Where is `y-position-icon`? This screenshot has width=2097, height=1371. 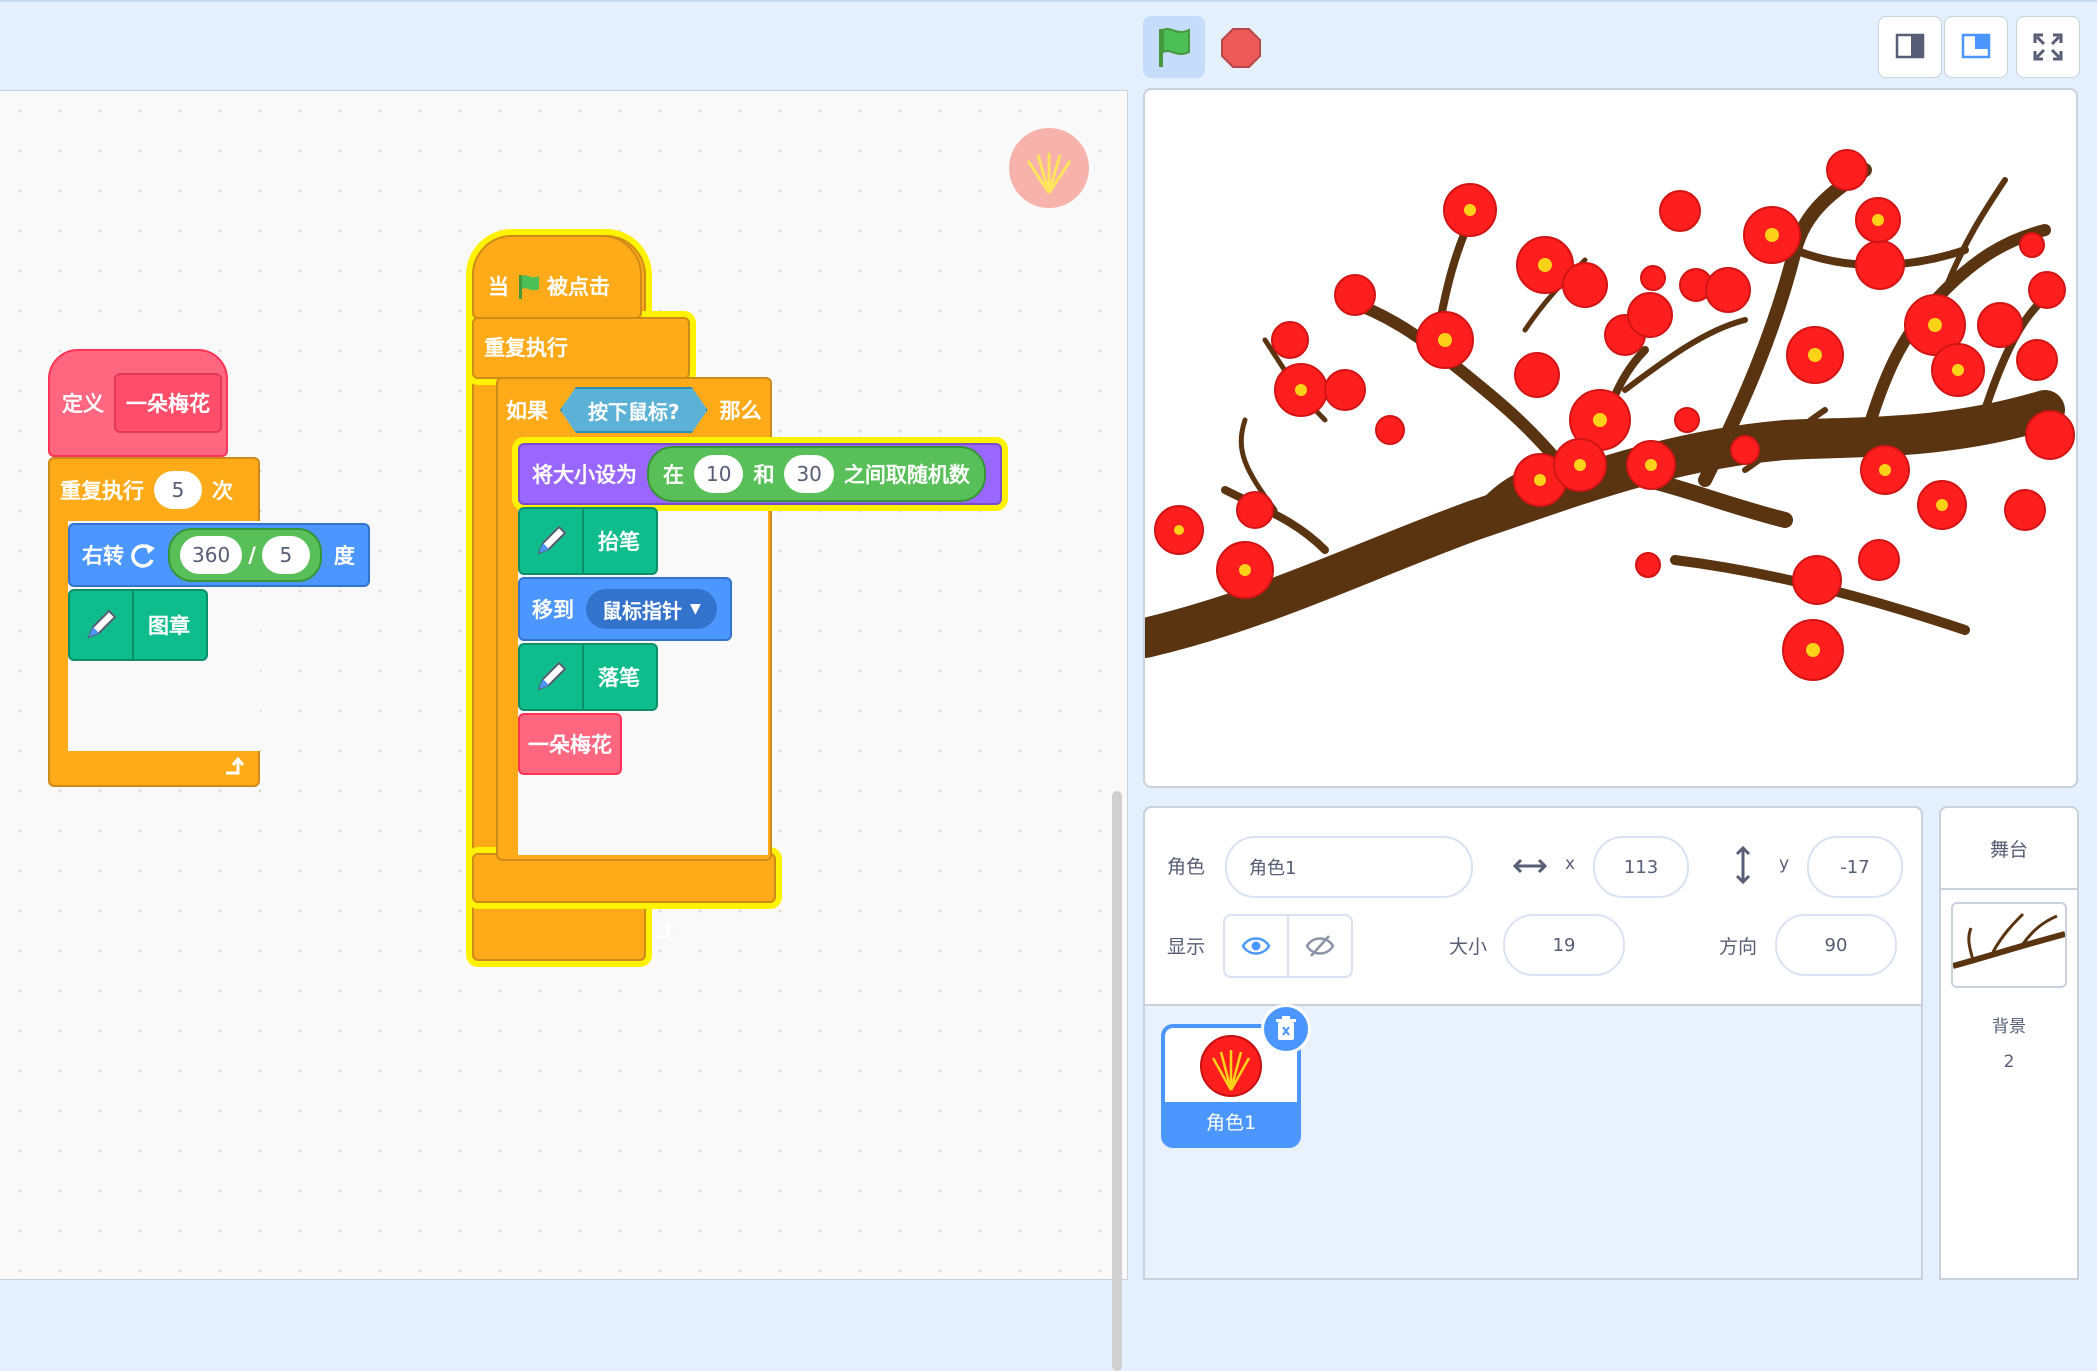
y-position-icon is located at coordinates (1743, 865).